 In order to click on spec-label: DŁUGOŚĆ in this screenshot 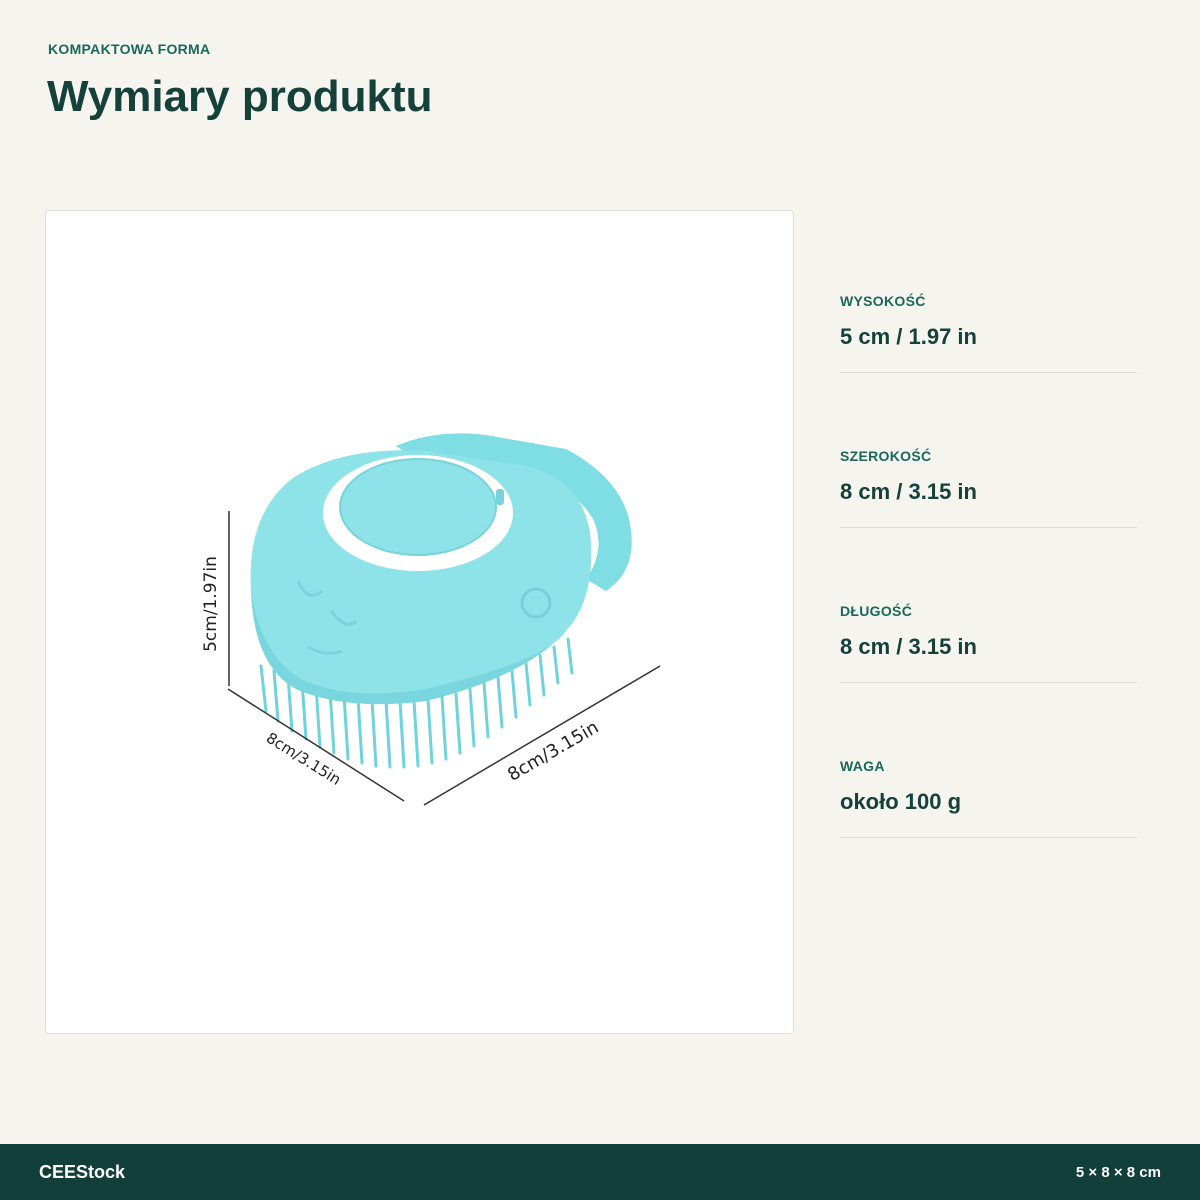, I will do `click(876, 611)`.